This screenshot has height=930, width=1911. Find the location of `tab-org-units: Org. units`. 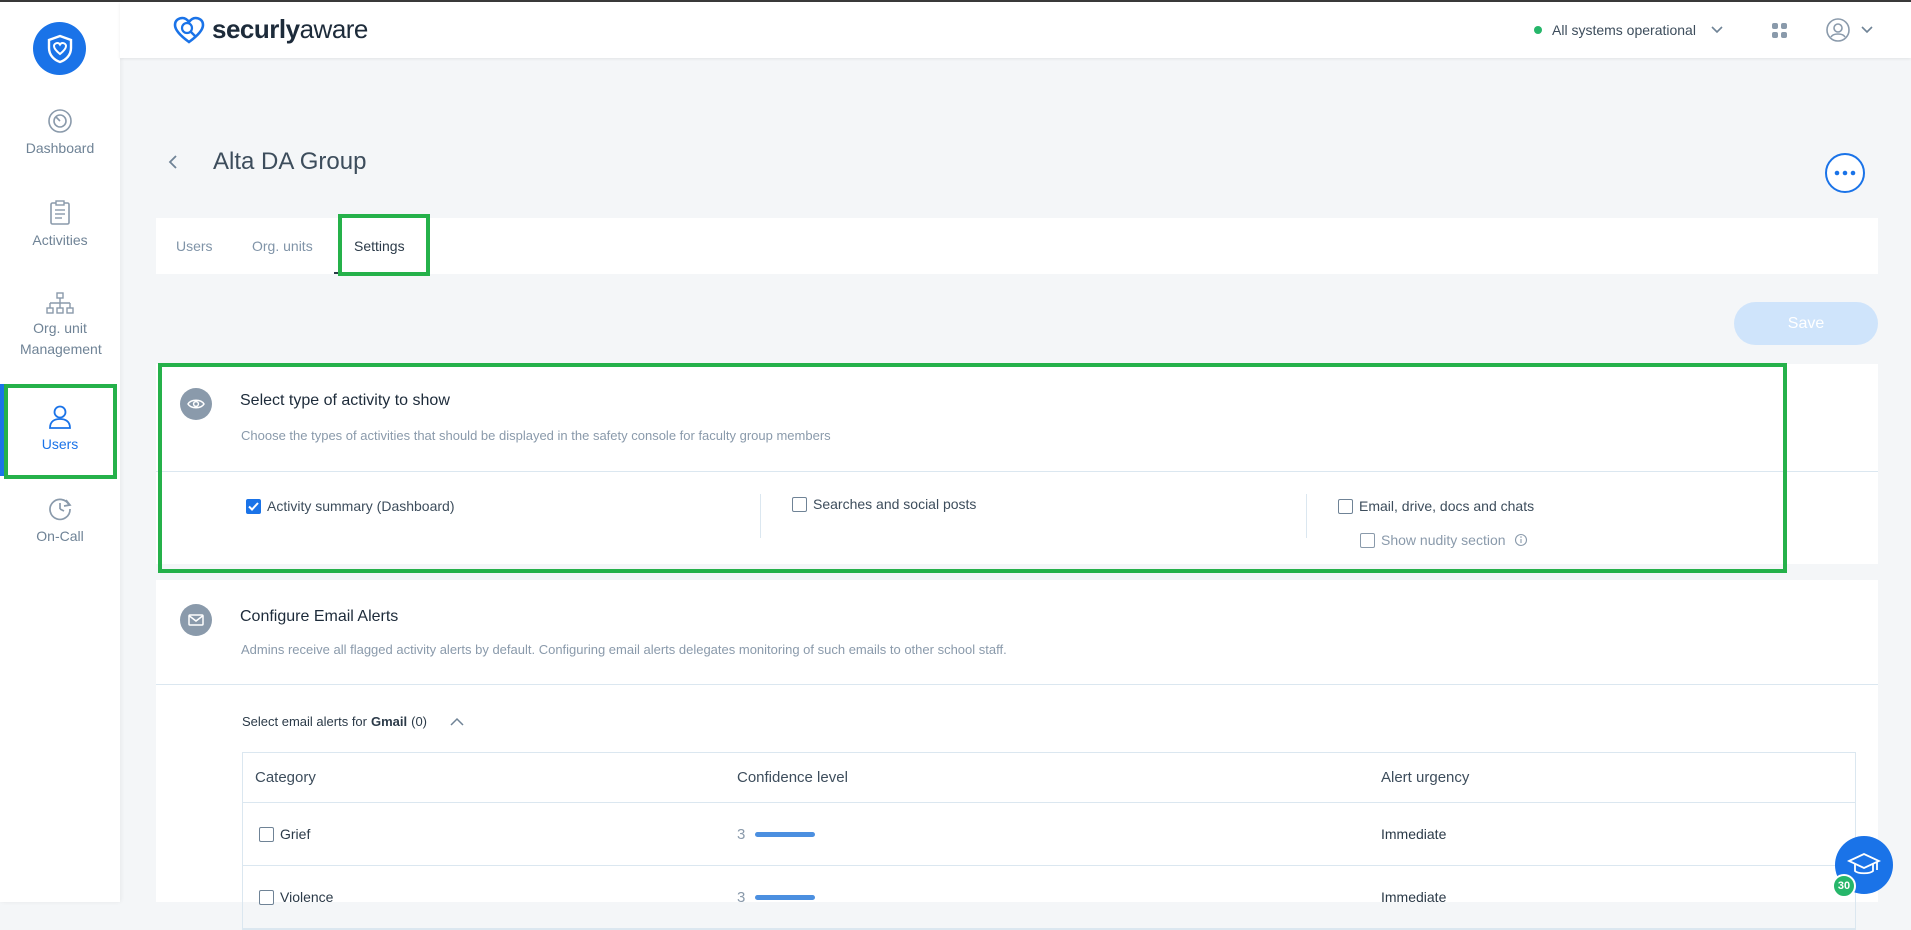

tab-org-units: Org. units is located at coordinates (282, 246).